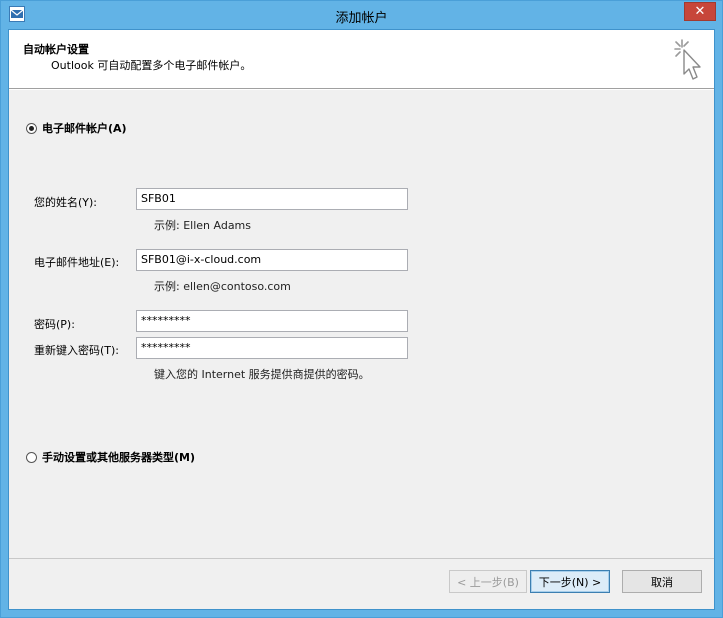 This screenshot has height=618, width=723. What do you see at coordinates (54, 324) in the screenshot?
I see `password-label: 密码(P):` at bounding box center [54, 324].